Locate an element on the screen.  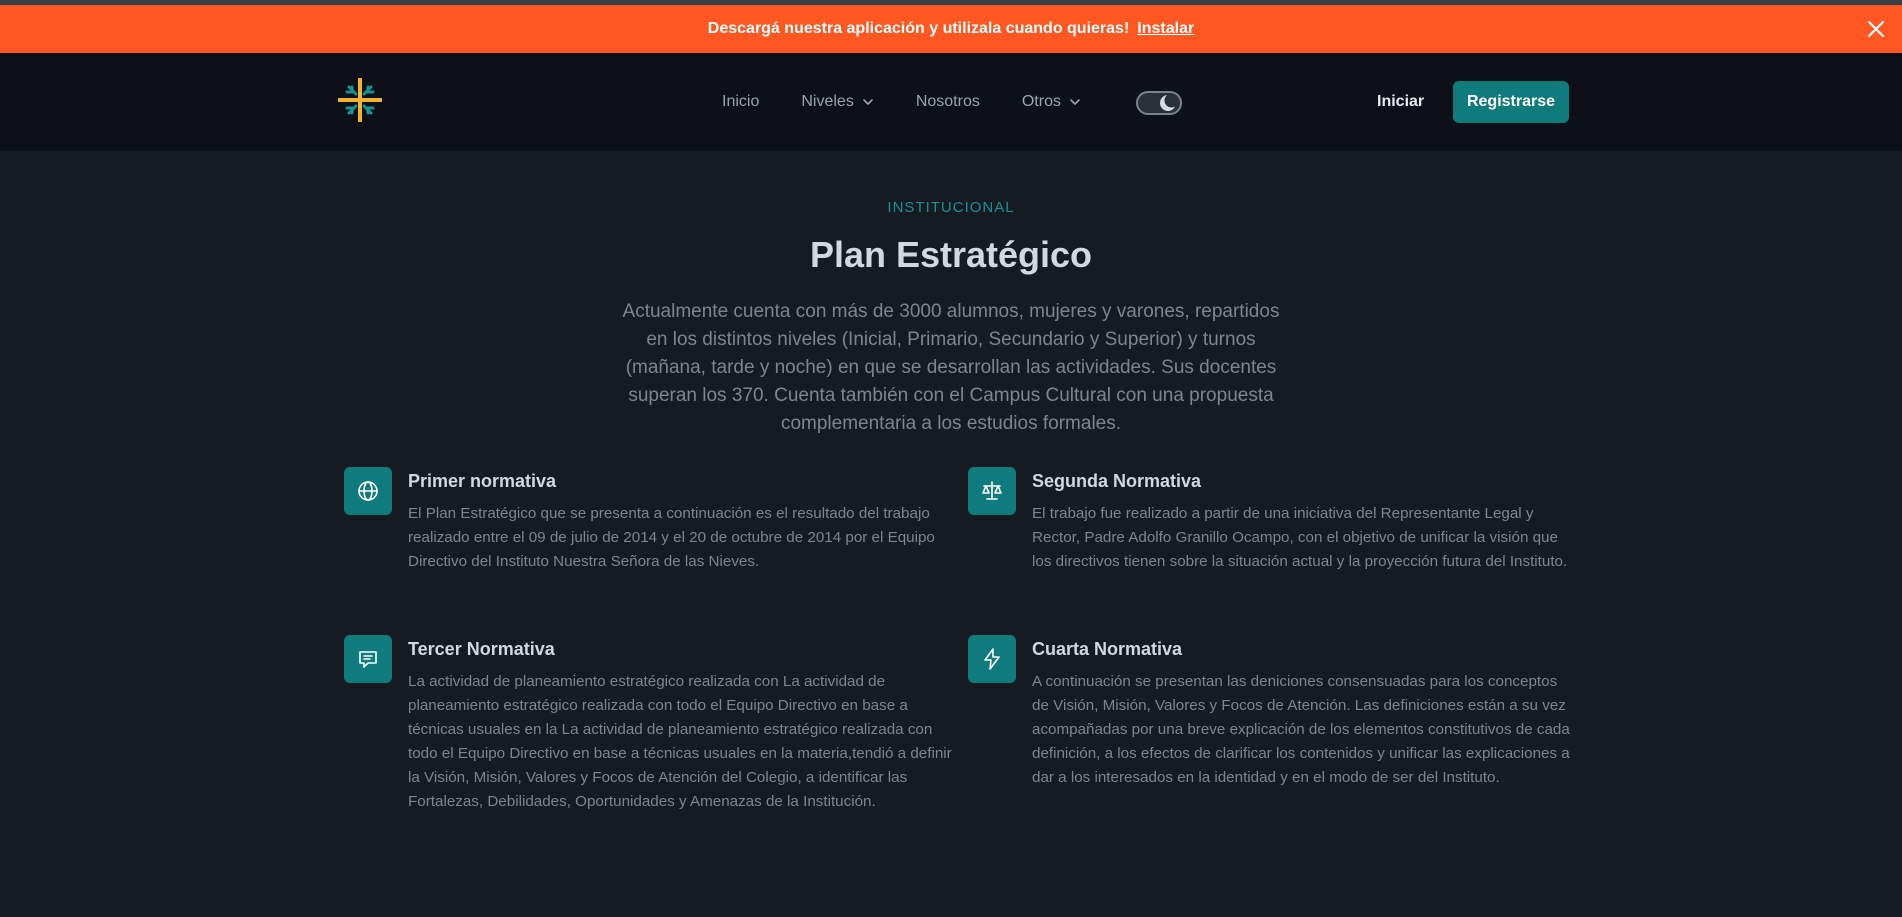
page-title: Plan Estratégico is located at coordinates (951, 254).